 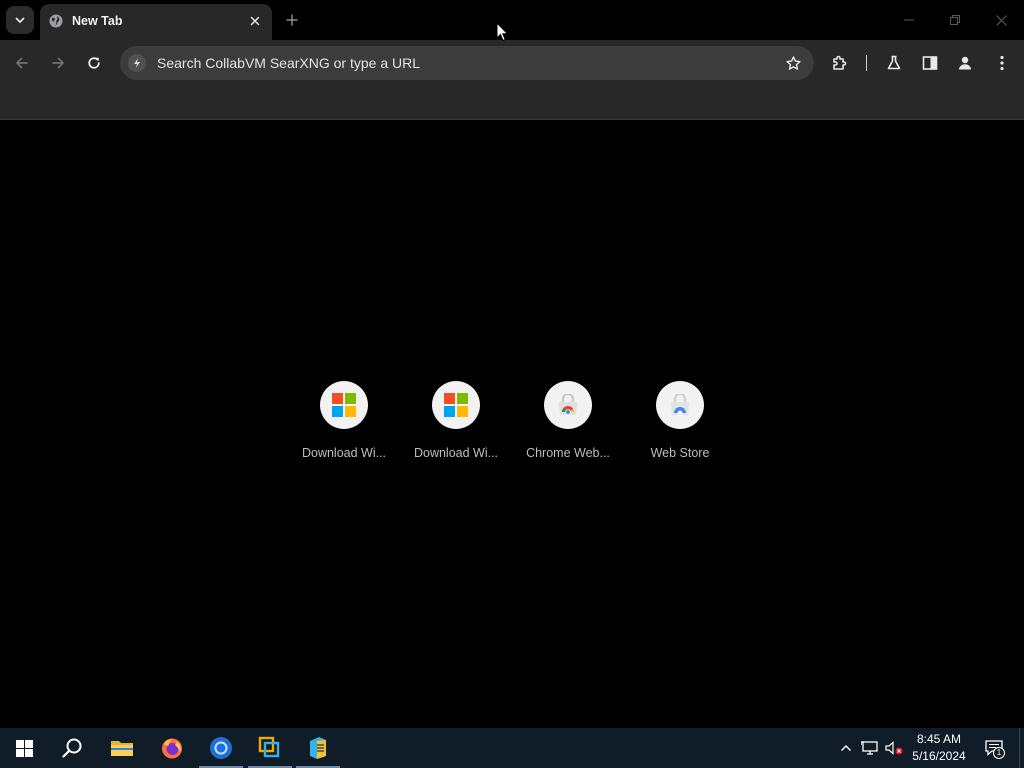 I want to click on minimize-icon, so click(x=909, y=20).